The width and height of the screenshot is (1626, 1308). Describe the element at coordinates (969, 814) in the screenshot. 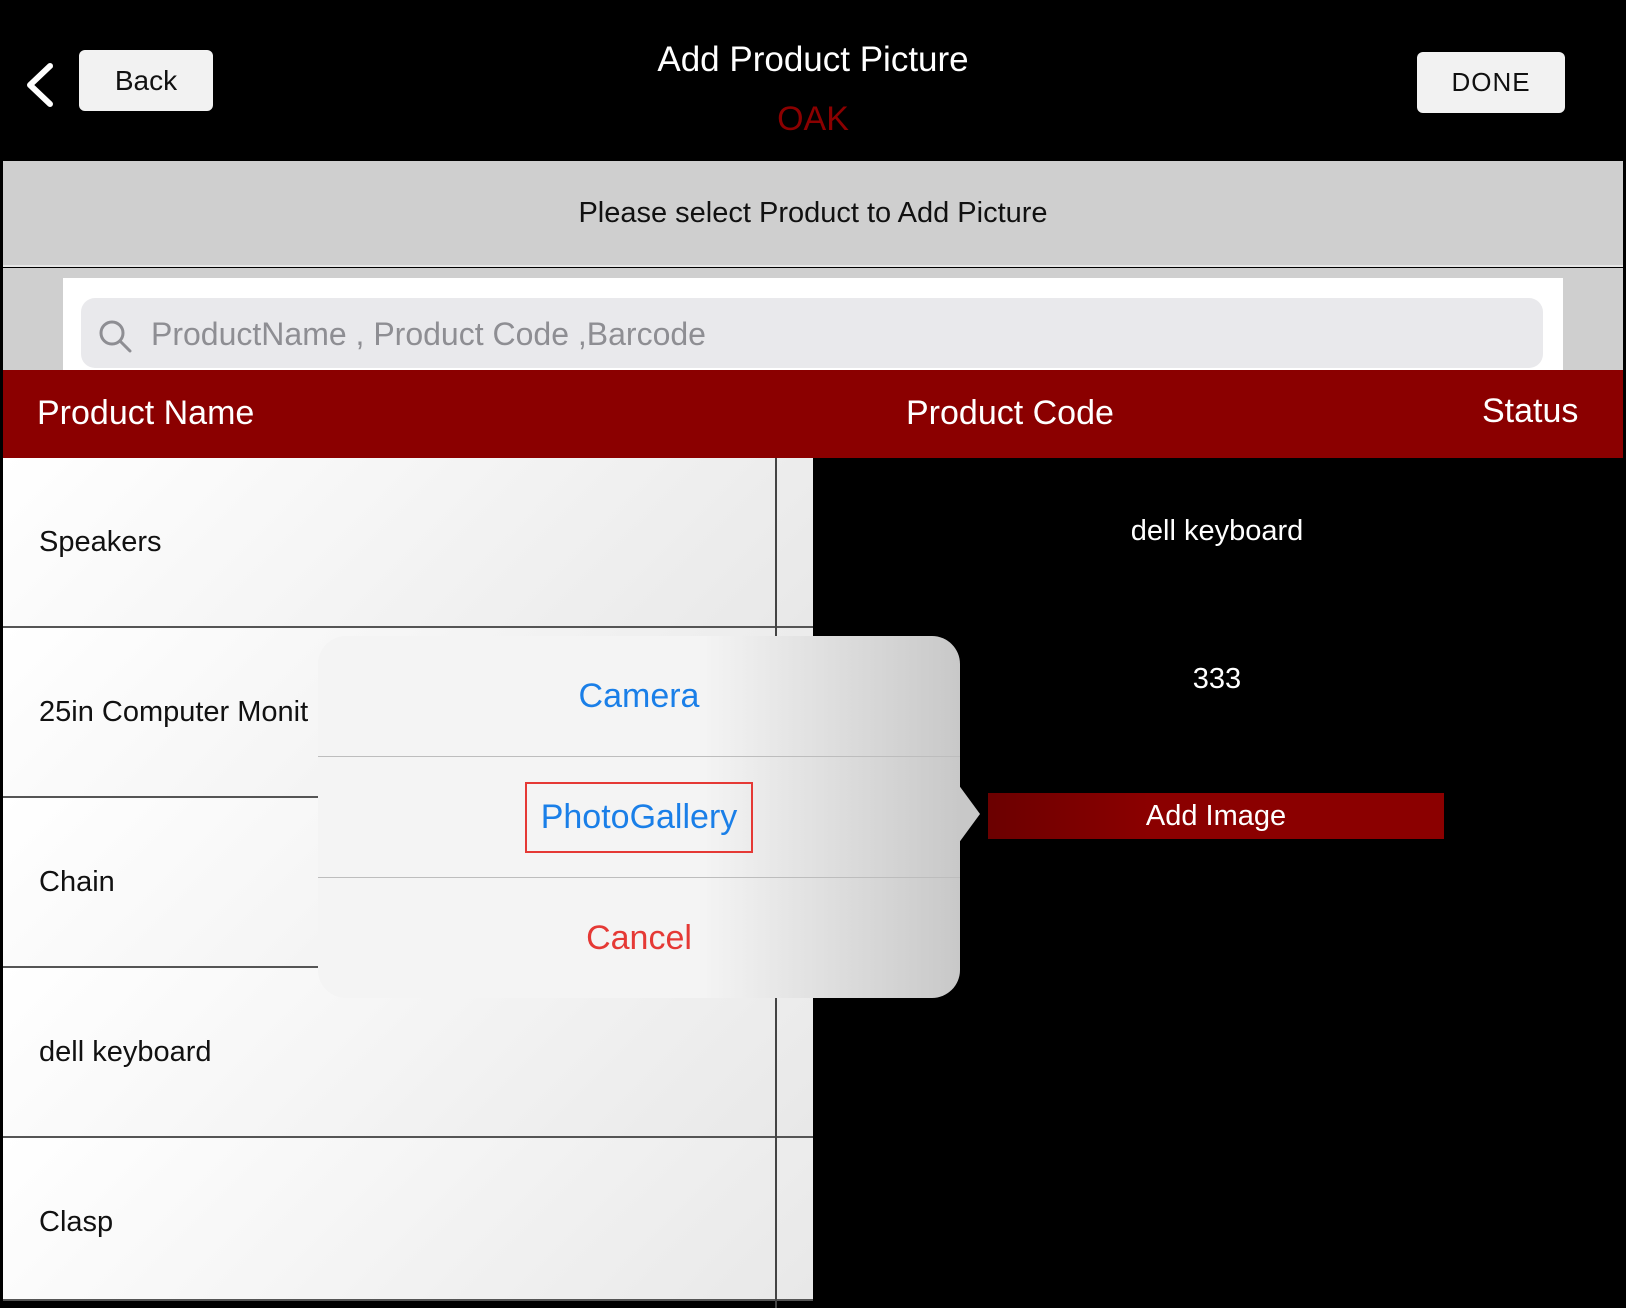

I see `popover-arrow` at that location.